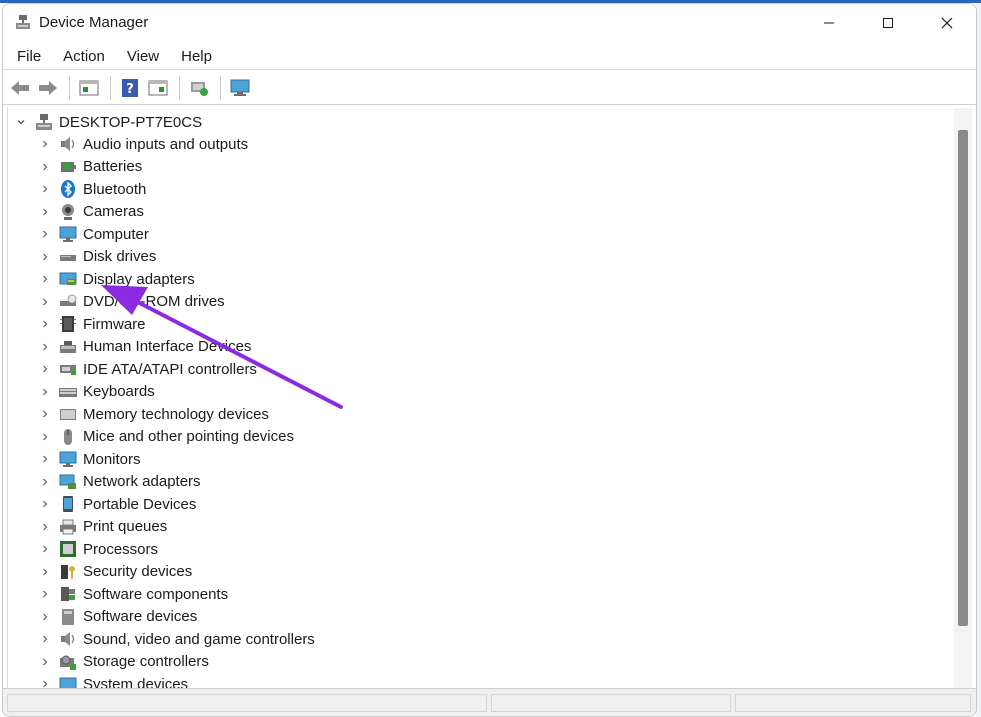 The width and height of the screenshot is (981, 717). I want to click on disk-drive-icon, so click(68, 257).